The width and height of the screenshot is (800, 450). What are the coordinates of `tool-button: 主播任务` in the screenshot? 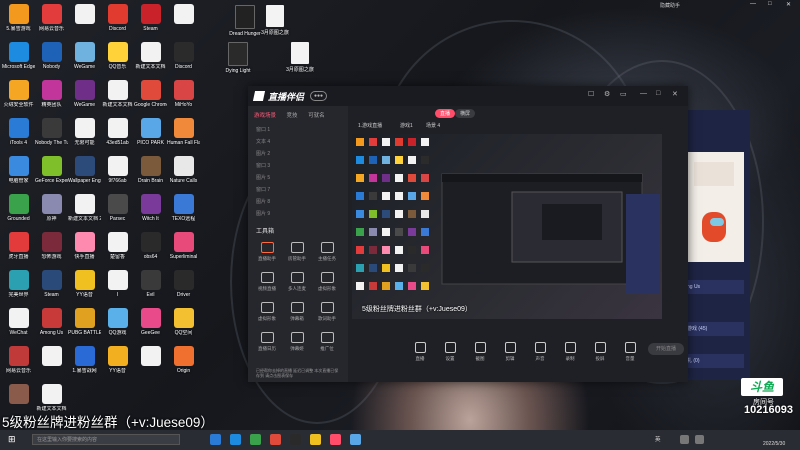 It's located at (327, 252).